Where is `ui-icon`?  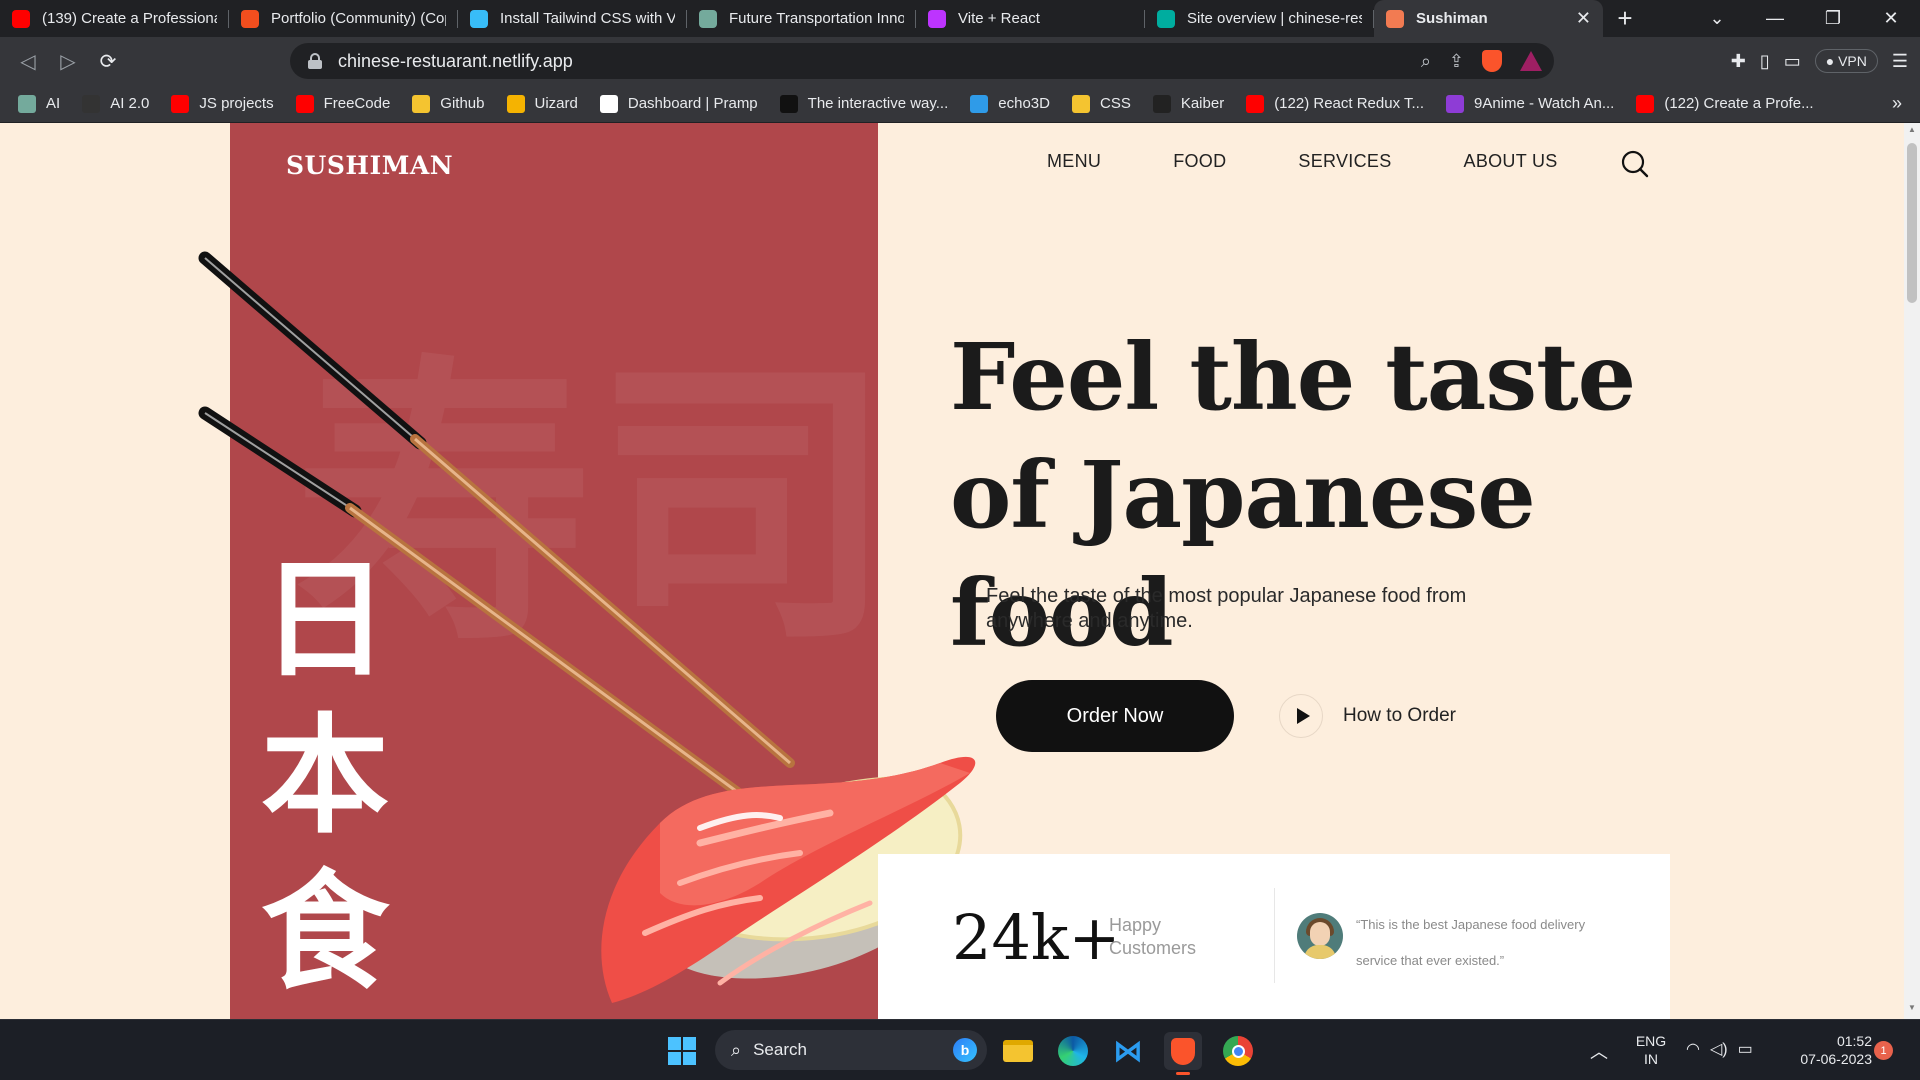
ui-icon is located at coordinates (788, 103).